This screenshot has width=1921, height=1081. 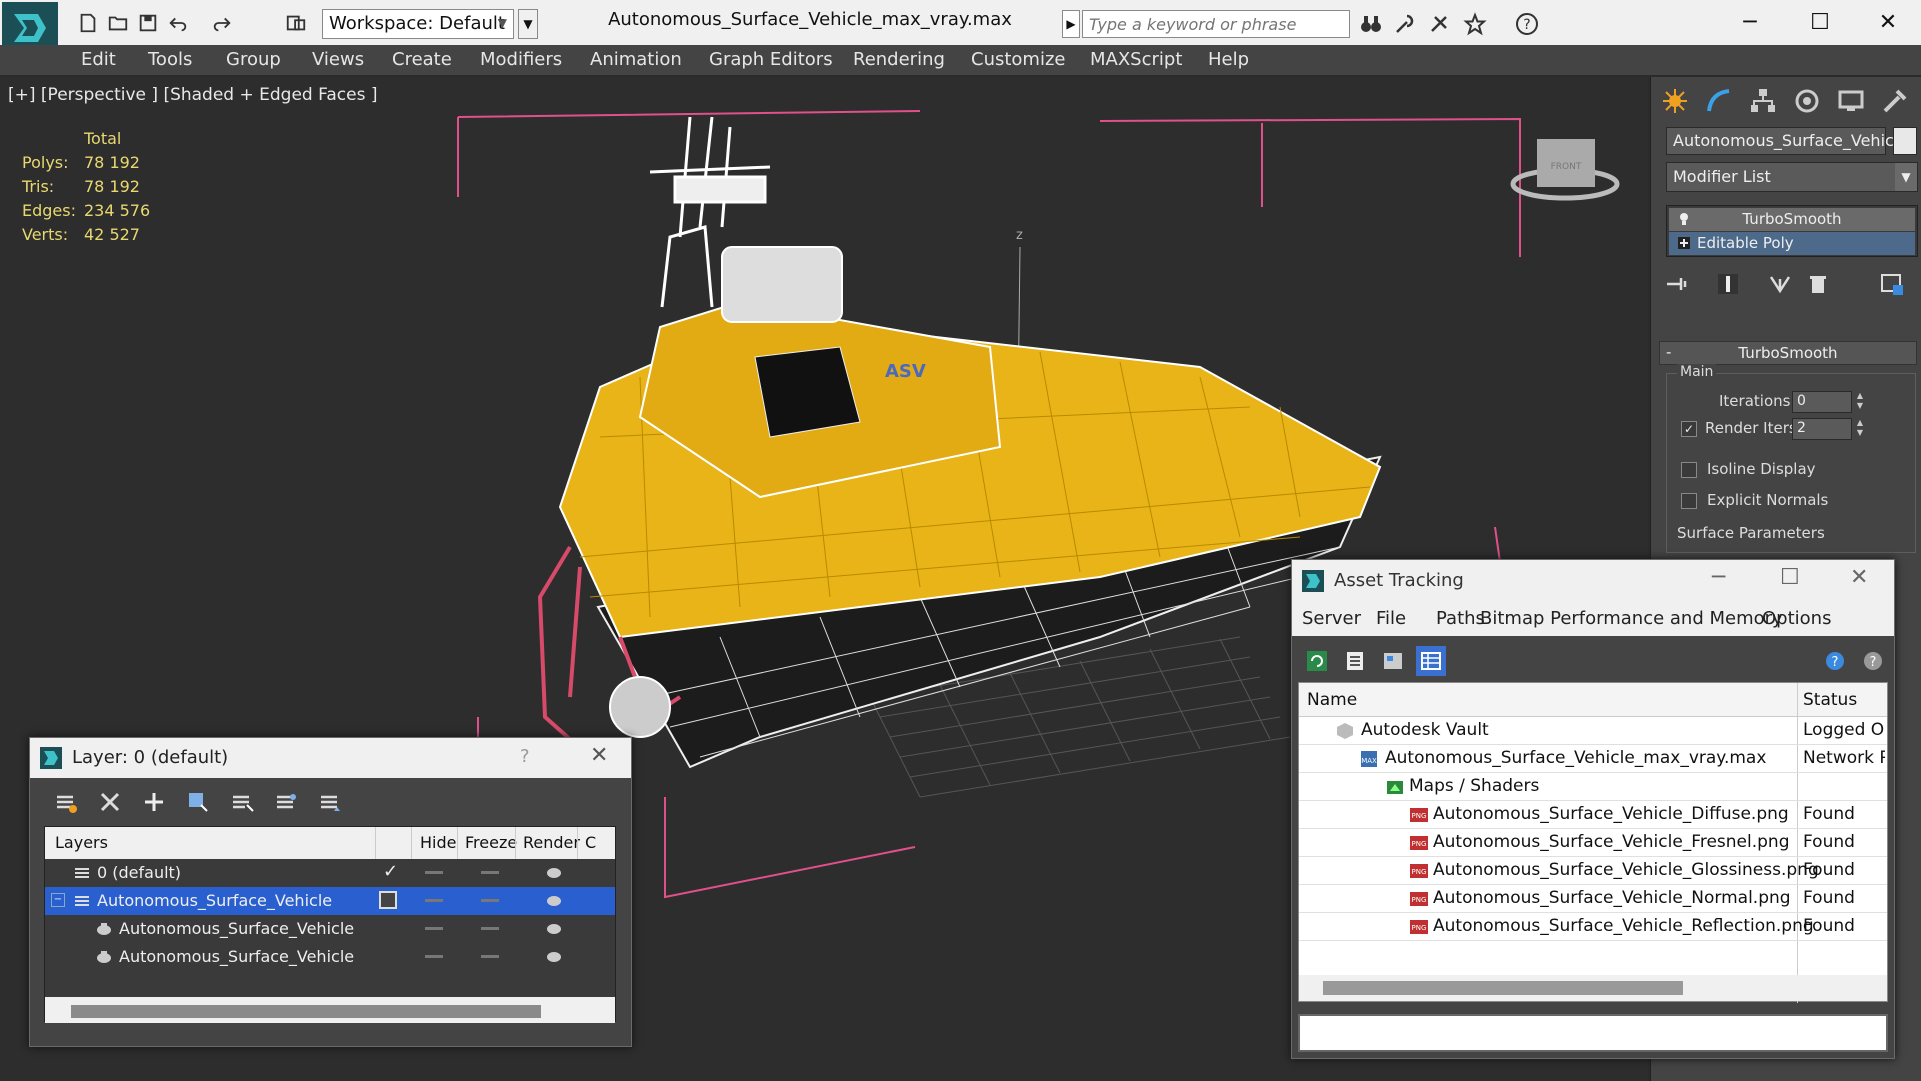 What do you see at coordinates (1792, 219) in the screenshot?
I see `stack-item-turbosmooth: TurboSmooth` at bounding box center [1792, 219].